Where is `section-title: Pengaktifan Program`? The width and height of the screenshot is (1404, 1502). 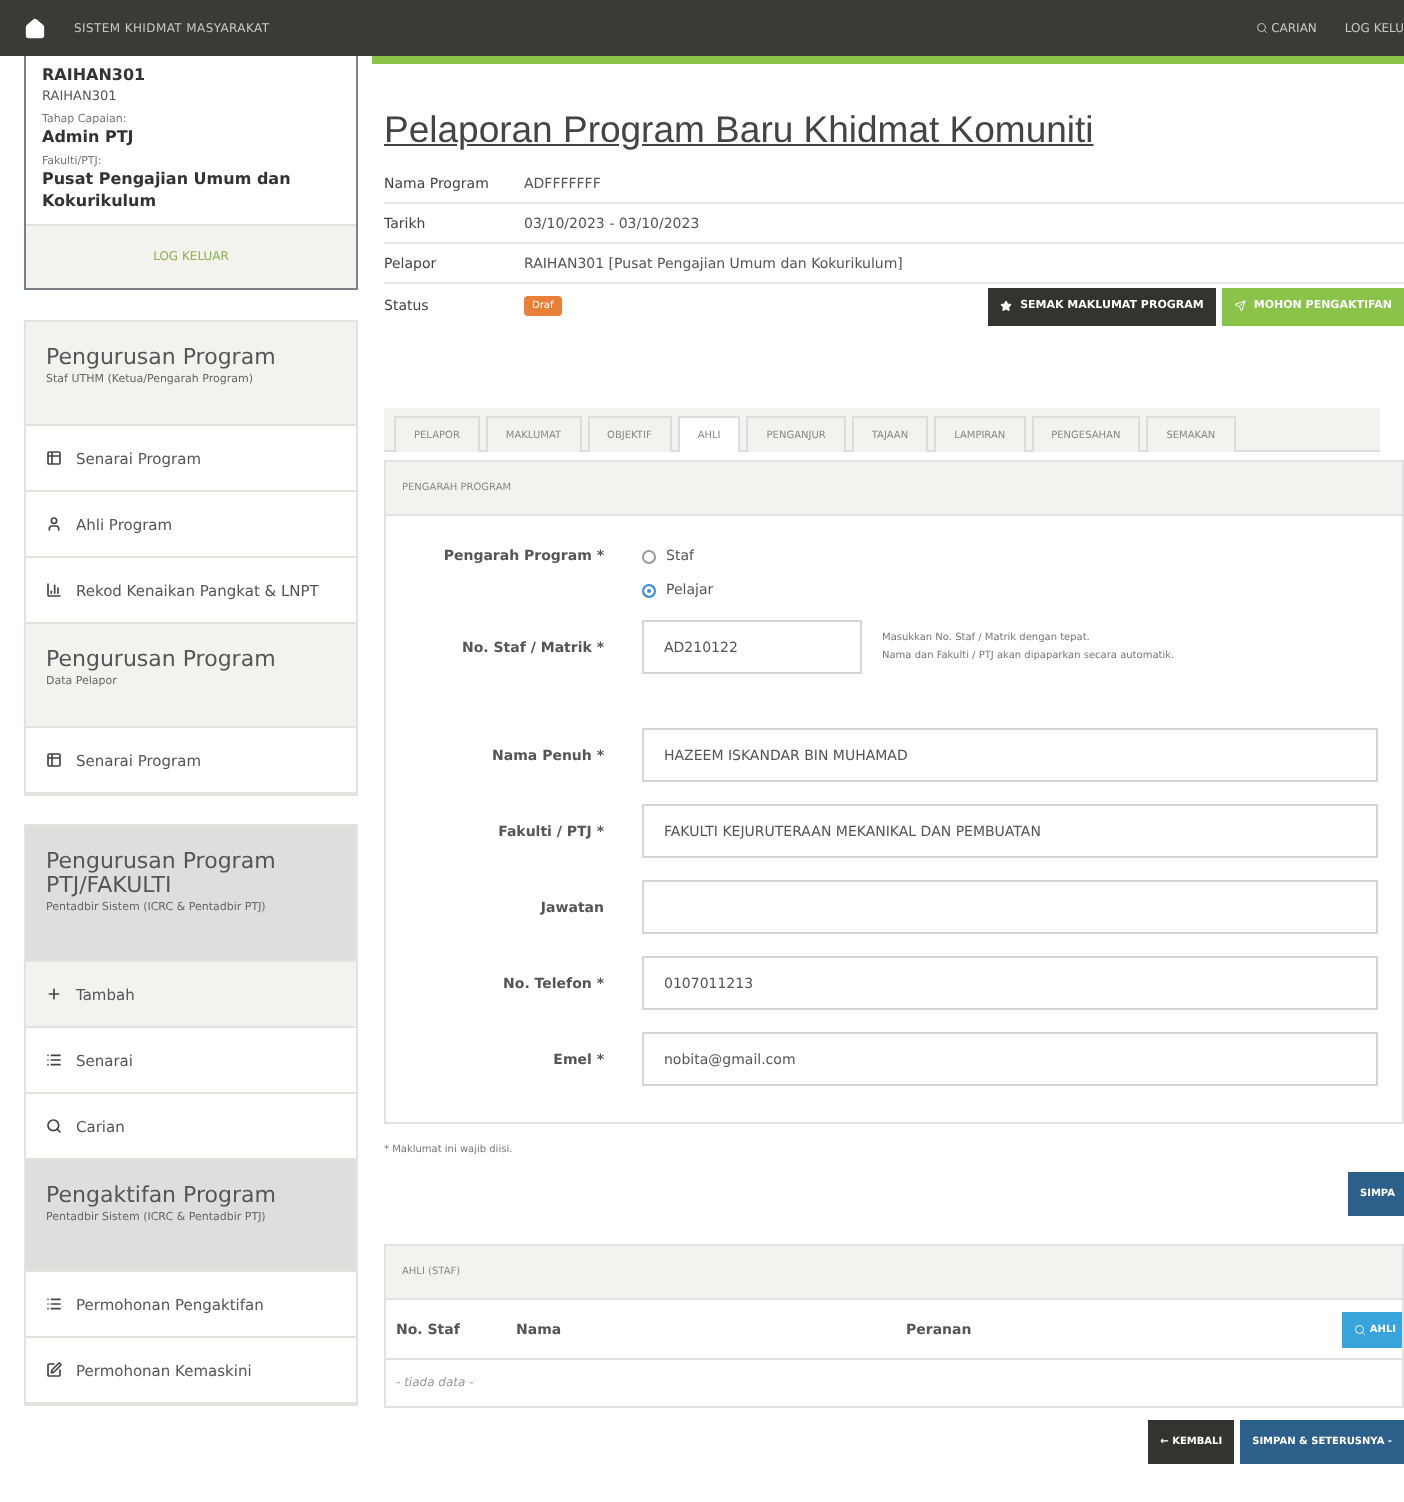
section-title: Pengaktifan Program is located at coordinates (162, 1196).